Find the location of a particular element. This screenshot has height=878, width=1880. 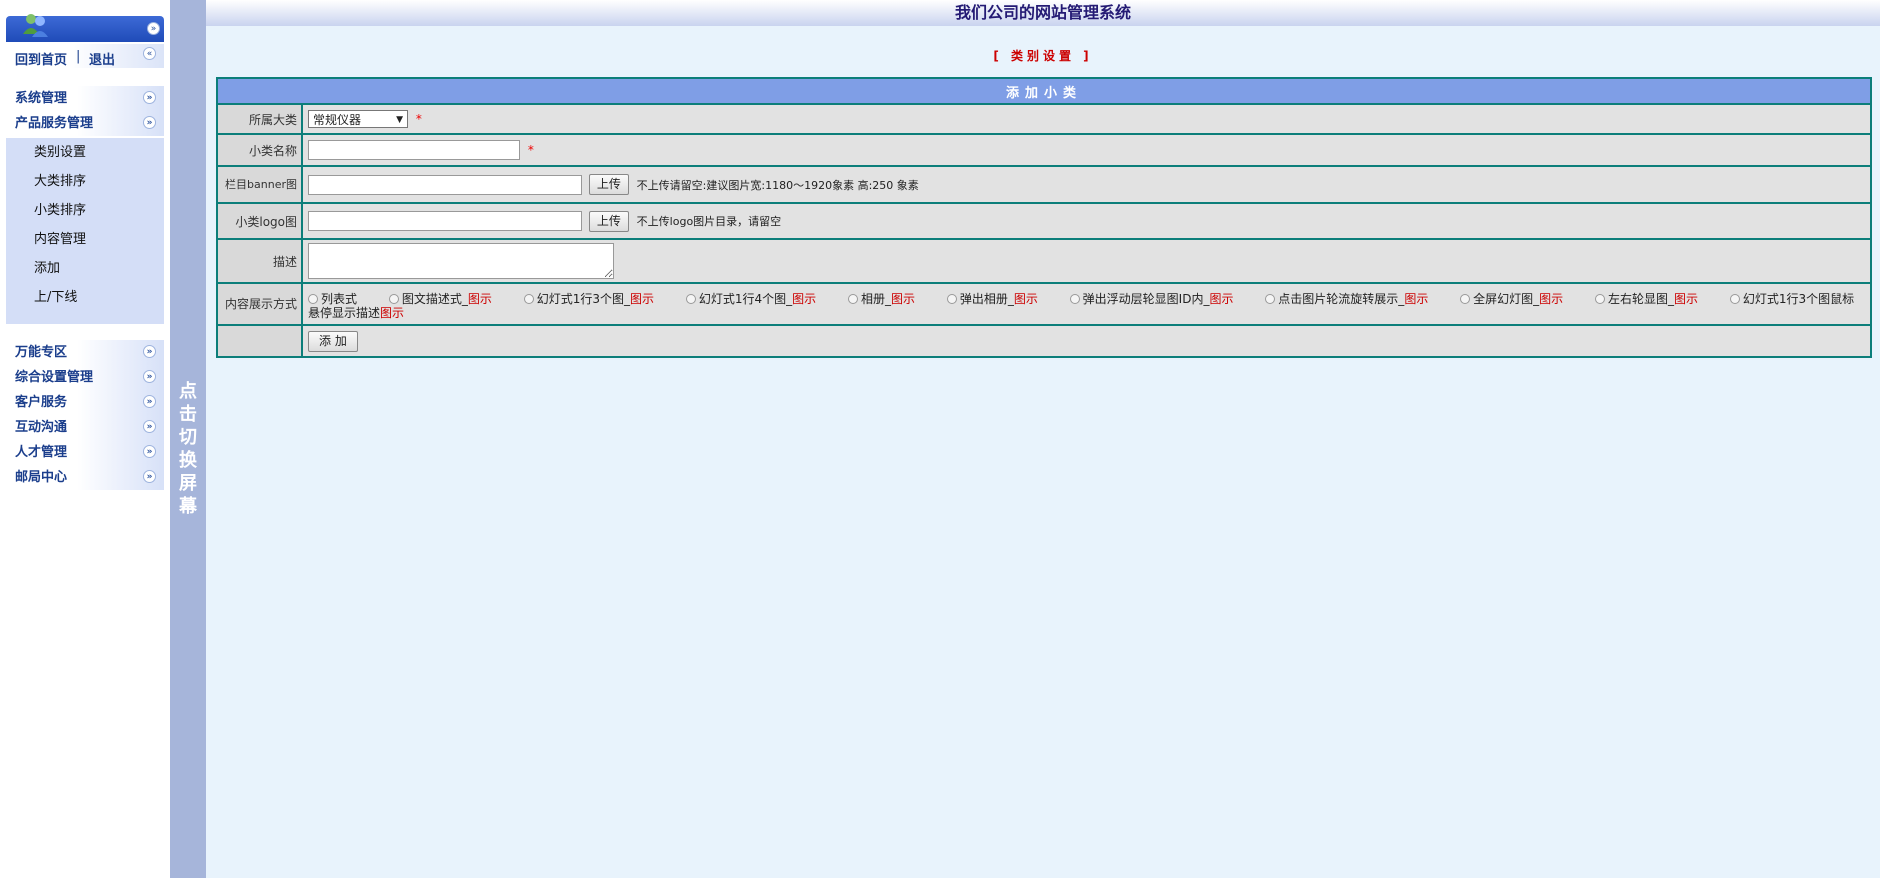

display-option: 相册_图示 is located at coordinates (881, 298).